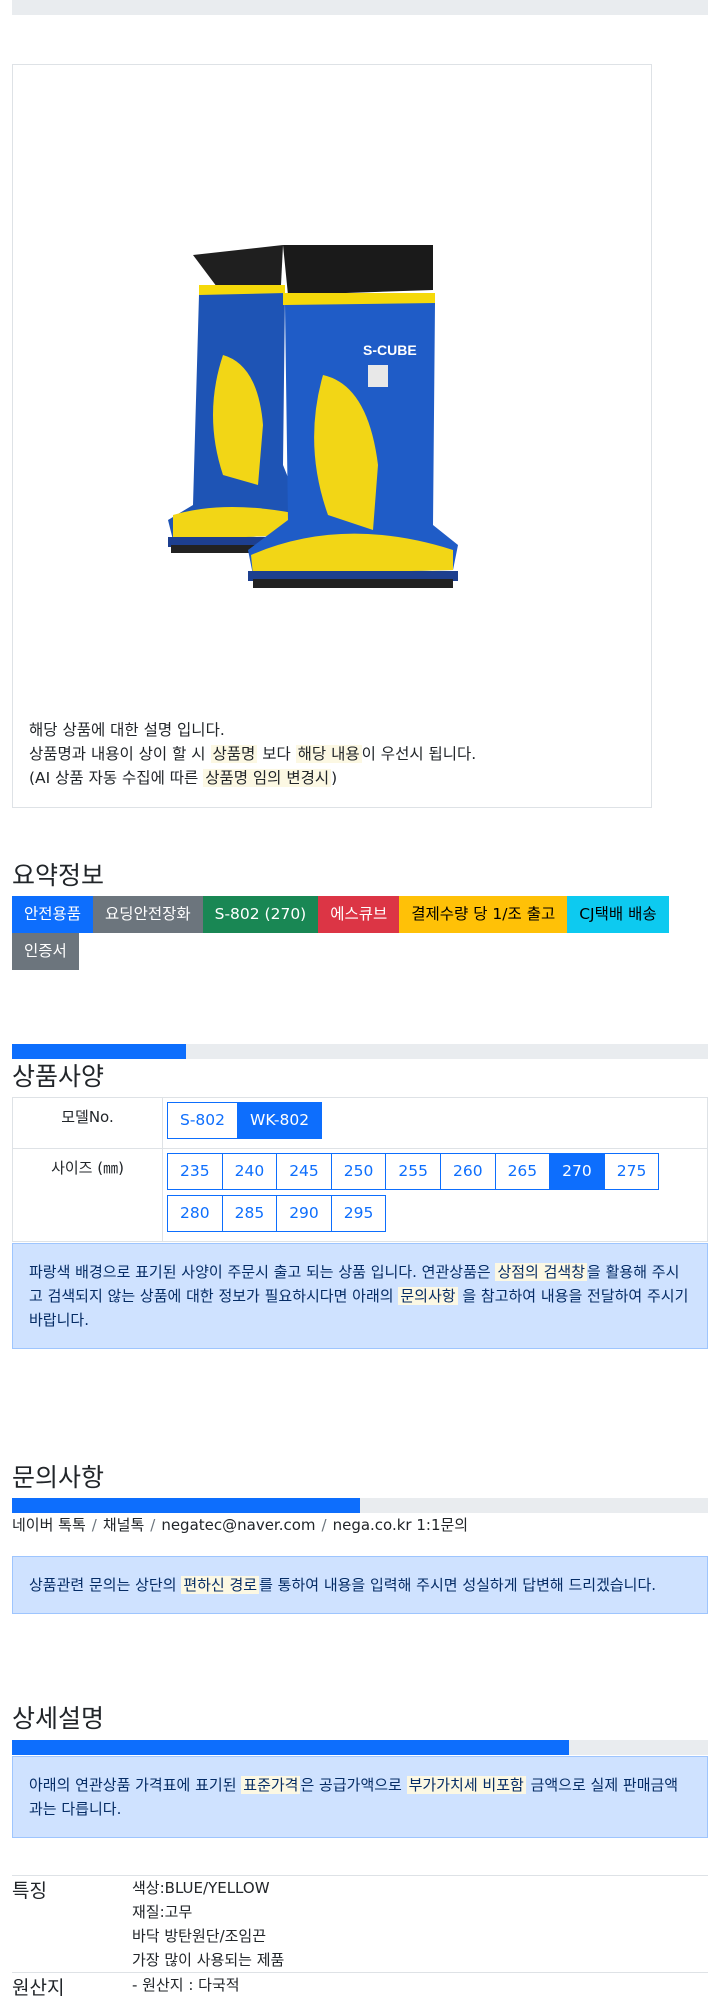 The height and width of the screenshot is (2007, 720). I want to click on specs-title: 상품사양, so click(58, 1076).